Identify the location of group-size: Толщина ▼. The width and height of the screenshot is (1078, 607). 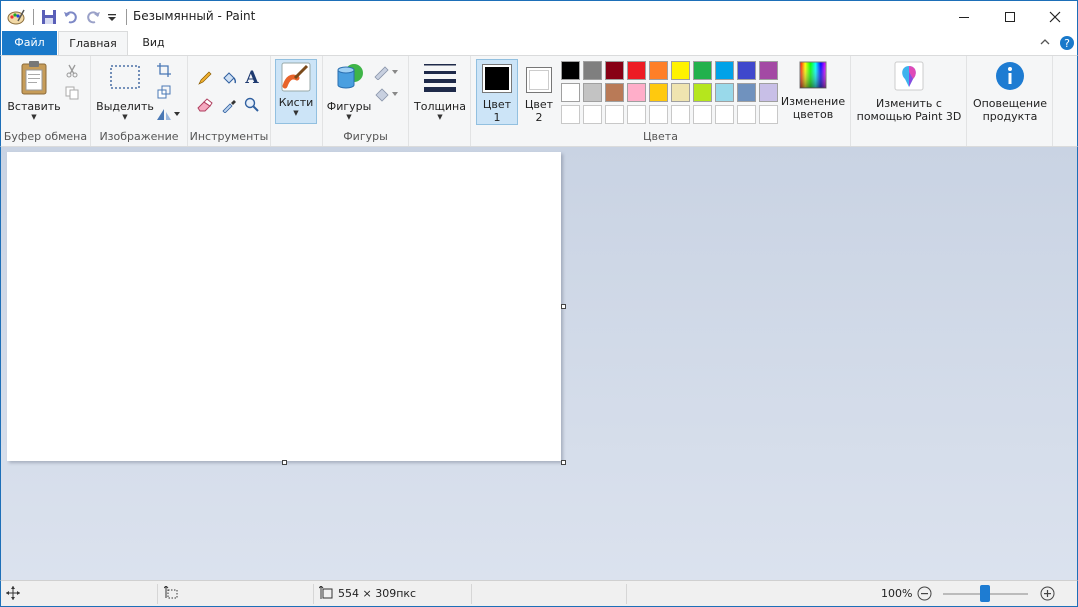
(440, 101).